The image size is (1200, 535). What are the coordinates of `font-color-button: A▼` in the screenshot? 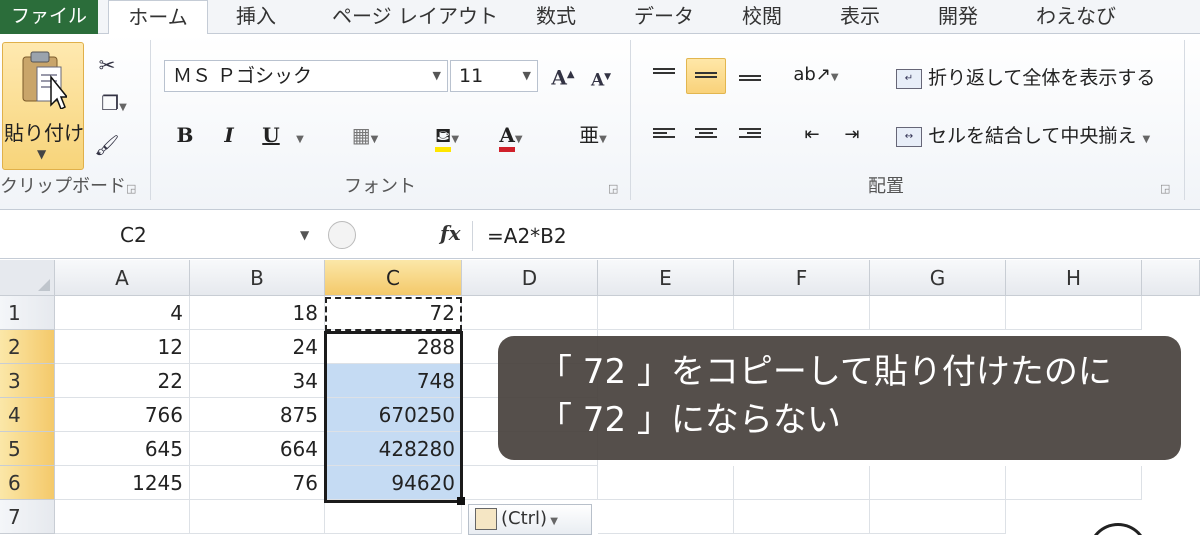 It's located at (511, 136).